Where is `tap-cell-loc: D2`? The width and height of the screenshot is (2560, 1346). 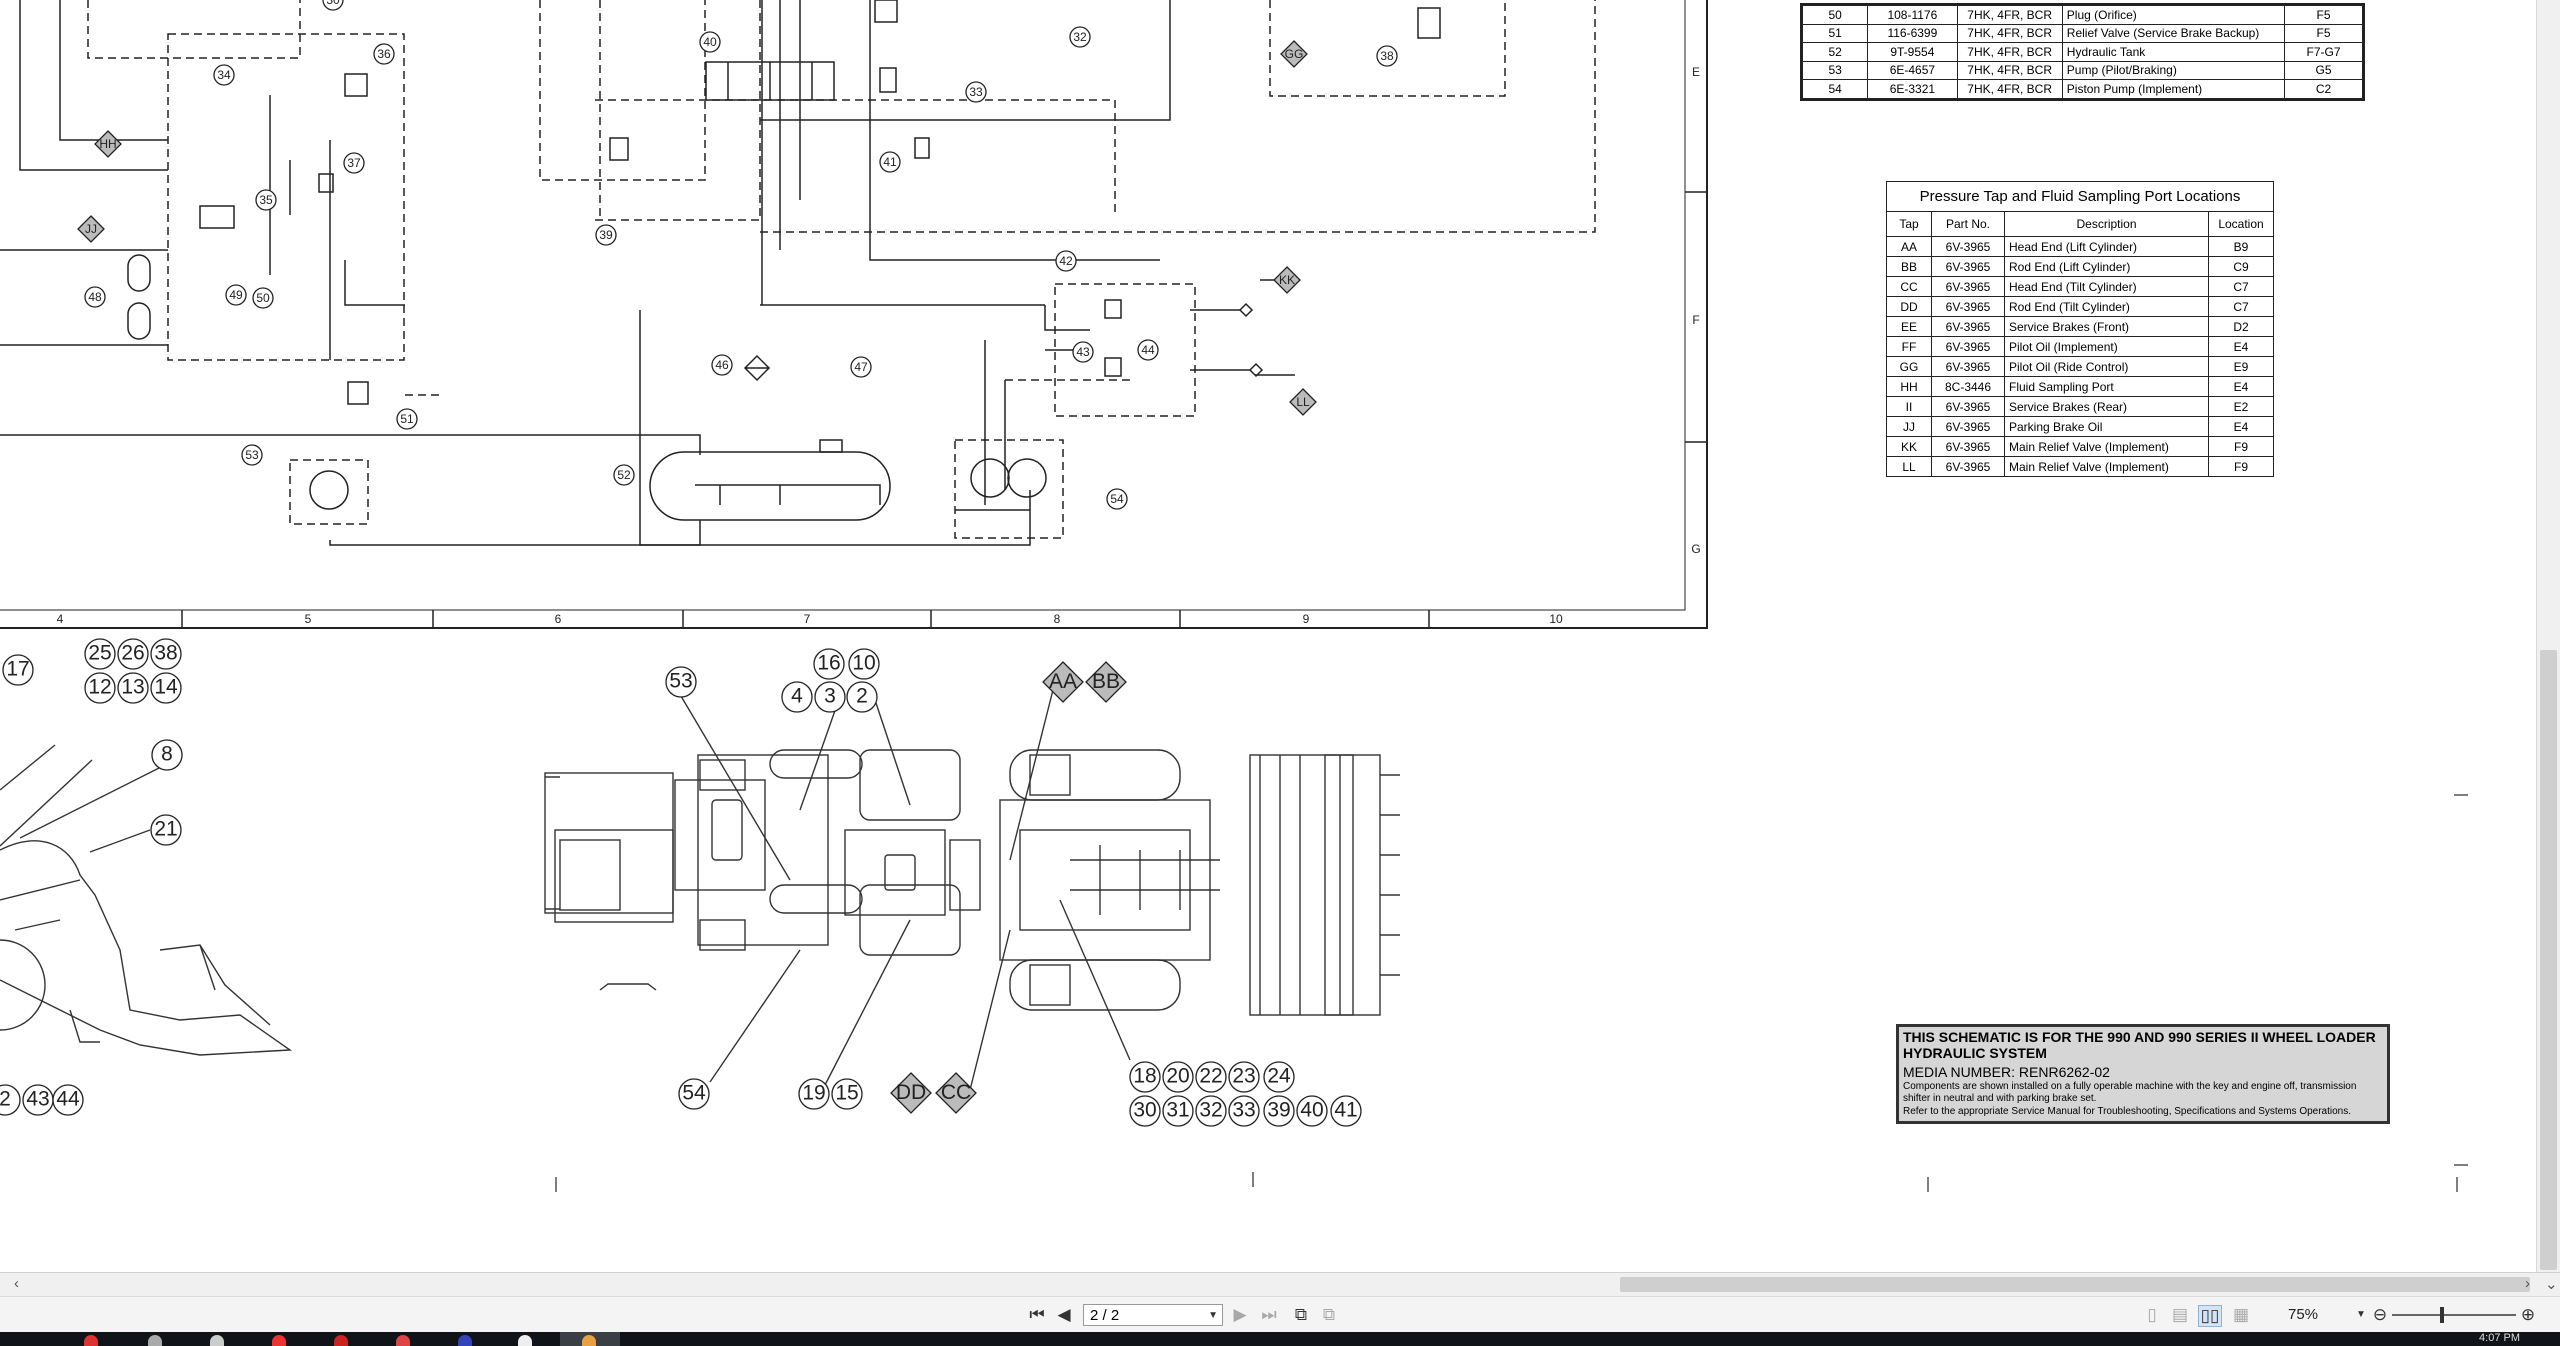
tap-cell-loc: D2 is located at coordinates (2241, 326).